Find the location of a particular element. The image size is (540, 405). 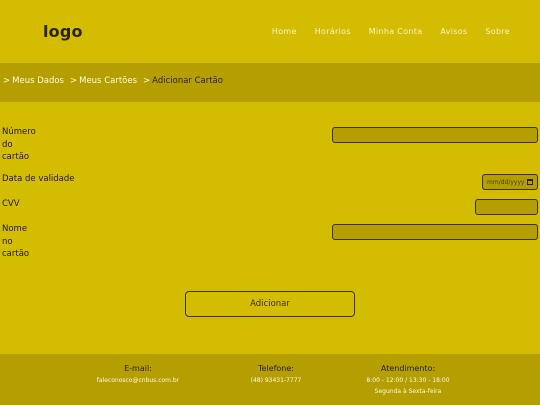

breadcrumb-item-meus-cartoes: > Meus Cartões is located at coordinates (103, 81).